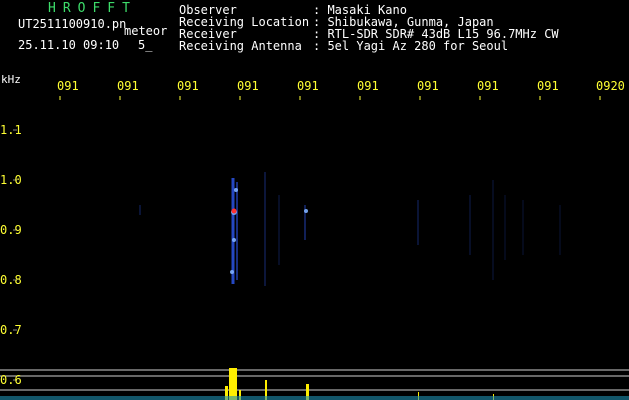 The width and height of the screenshot is (629, 400). What do you see at coordinates (11, 280) in the screenshot?
I see `freq-tick: 0.8` at bounding box center [11, 280].